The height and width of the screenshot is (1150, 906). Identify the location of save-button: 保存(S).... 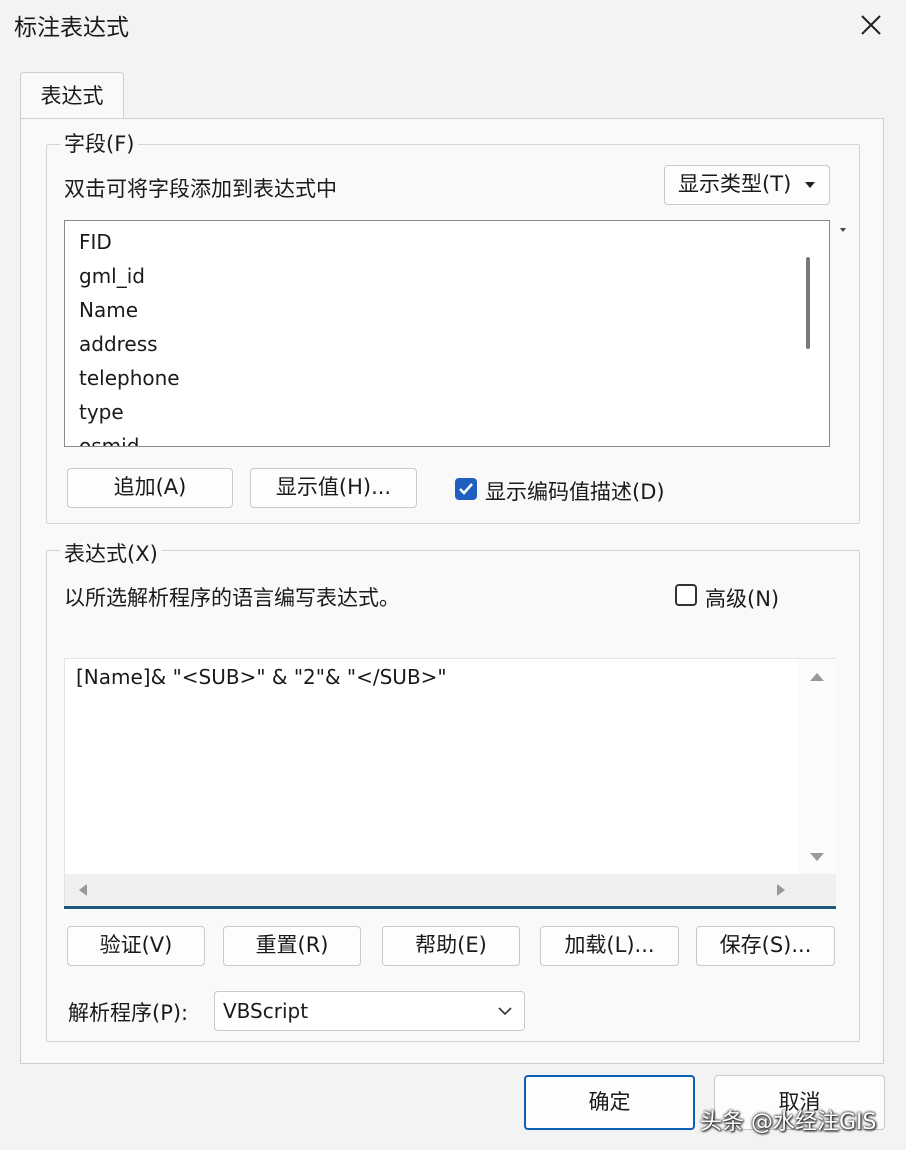
(765, 946).